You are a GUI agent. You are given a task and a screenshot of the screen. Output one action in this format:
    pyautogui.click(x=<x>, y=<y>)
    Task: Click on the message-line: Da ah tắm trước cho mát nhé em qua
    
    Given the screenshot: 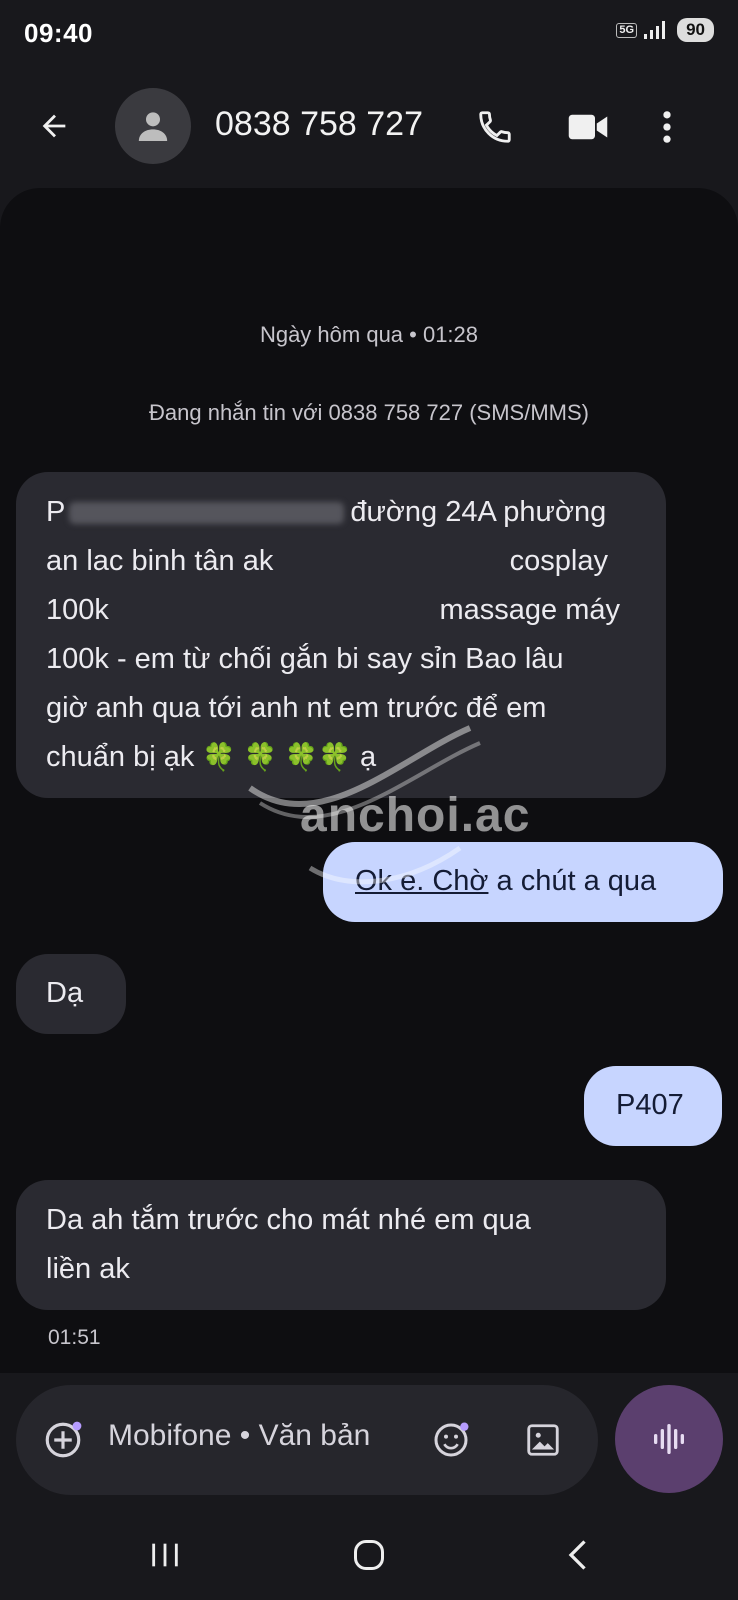 What is the action you would take?
    pyautogui.click(x=288, y=1220)
    